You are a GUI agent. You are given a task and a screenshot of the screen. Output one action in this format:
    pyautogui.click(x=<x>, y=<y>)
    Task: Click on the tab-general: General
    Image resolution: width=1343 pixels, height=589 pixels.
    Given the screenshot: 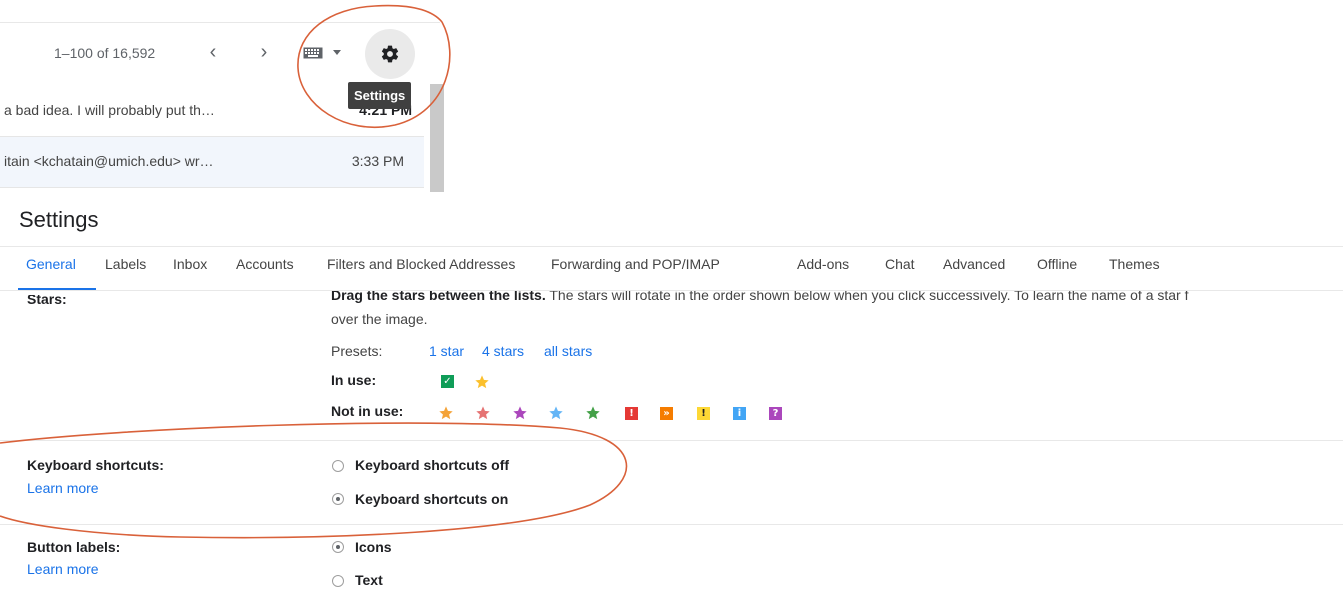 What is the action you would take?
    pyautogui.click(x=51, y=264)
    